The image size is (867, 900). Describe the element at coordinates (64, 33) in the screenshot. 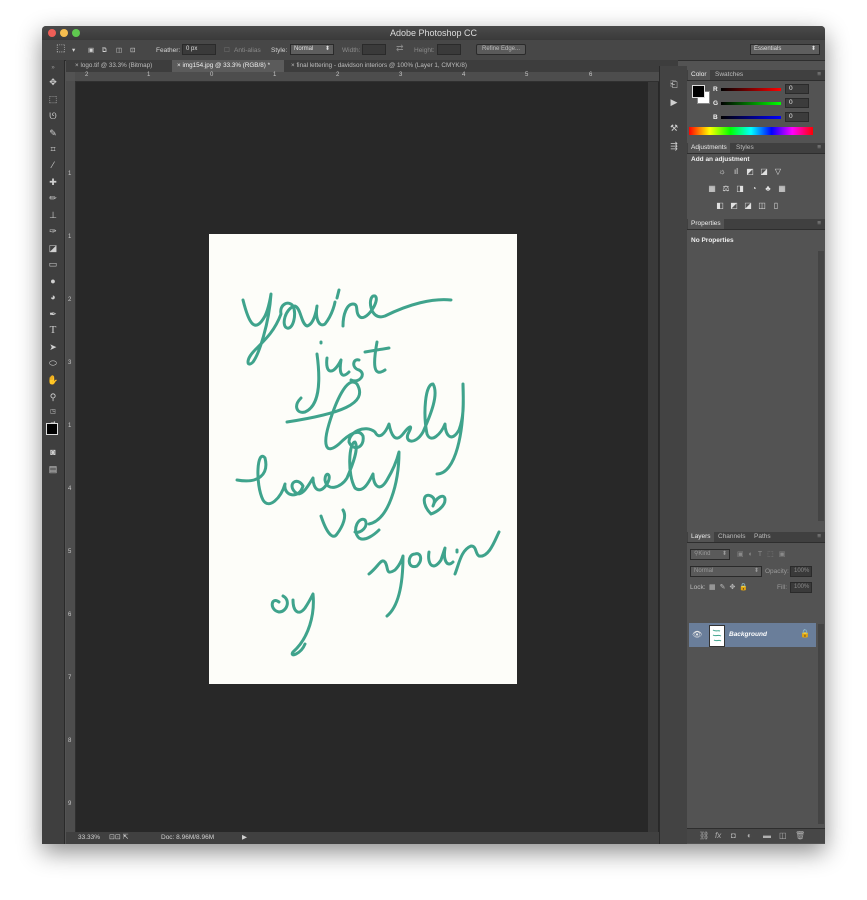

I see `minimize-window-button` at that location.